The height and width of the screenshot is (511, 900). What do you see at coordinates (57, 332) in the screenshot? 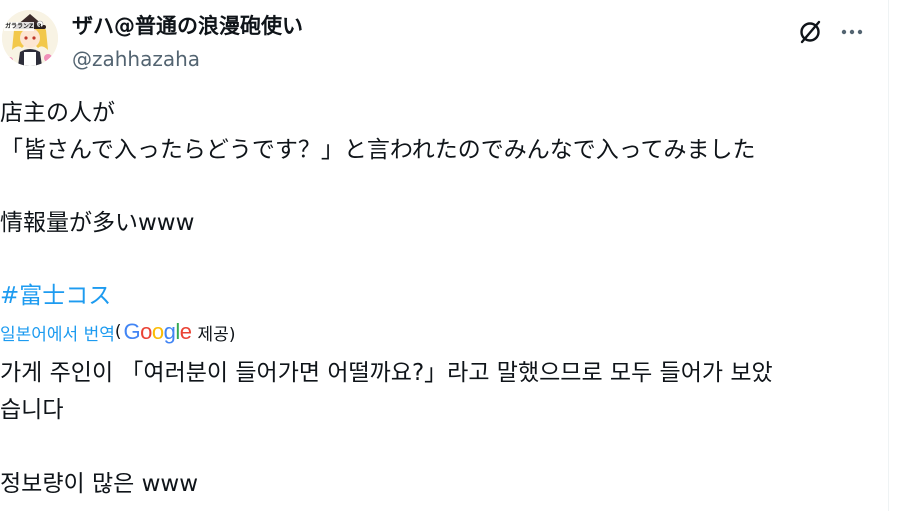
I see `translated-from-link: 일본어에서 번역` at bounding box center [57, 332].